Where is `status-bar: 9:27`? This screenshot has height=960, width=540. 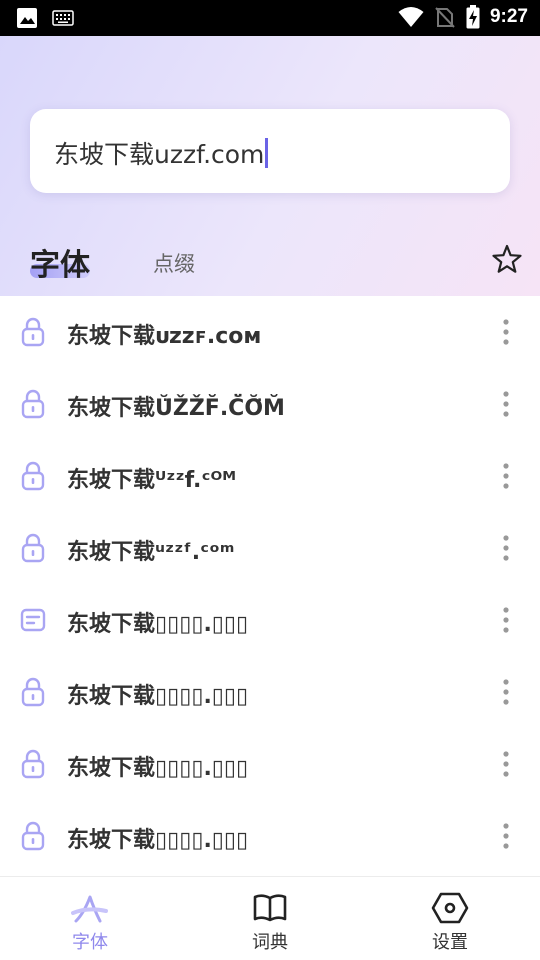
status-bar: 9:27 is located at coordinates (270, 18).